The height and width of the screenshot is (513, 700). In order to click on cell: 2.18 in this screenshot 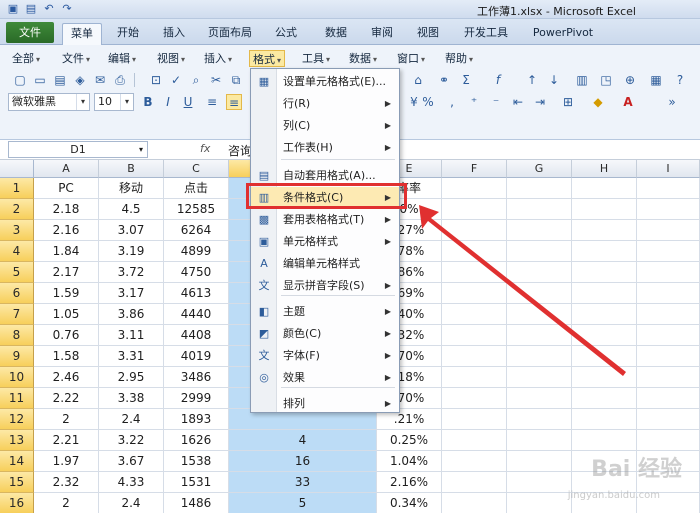, I will do `click(66, 209)`.